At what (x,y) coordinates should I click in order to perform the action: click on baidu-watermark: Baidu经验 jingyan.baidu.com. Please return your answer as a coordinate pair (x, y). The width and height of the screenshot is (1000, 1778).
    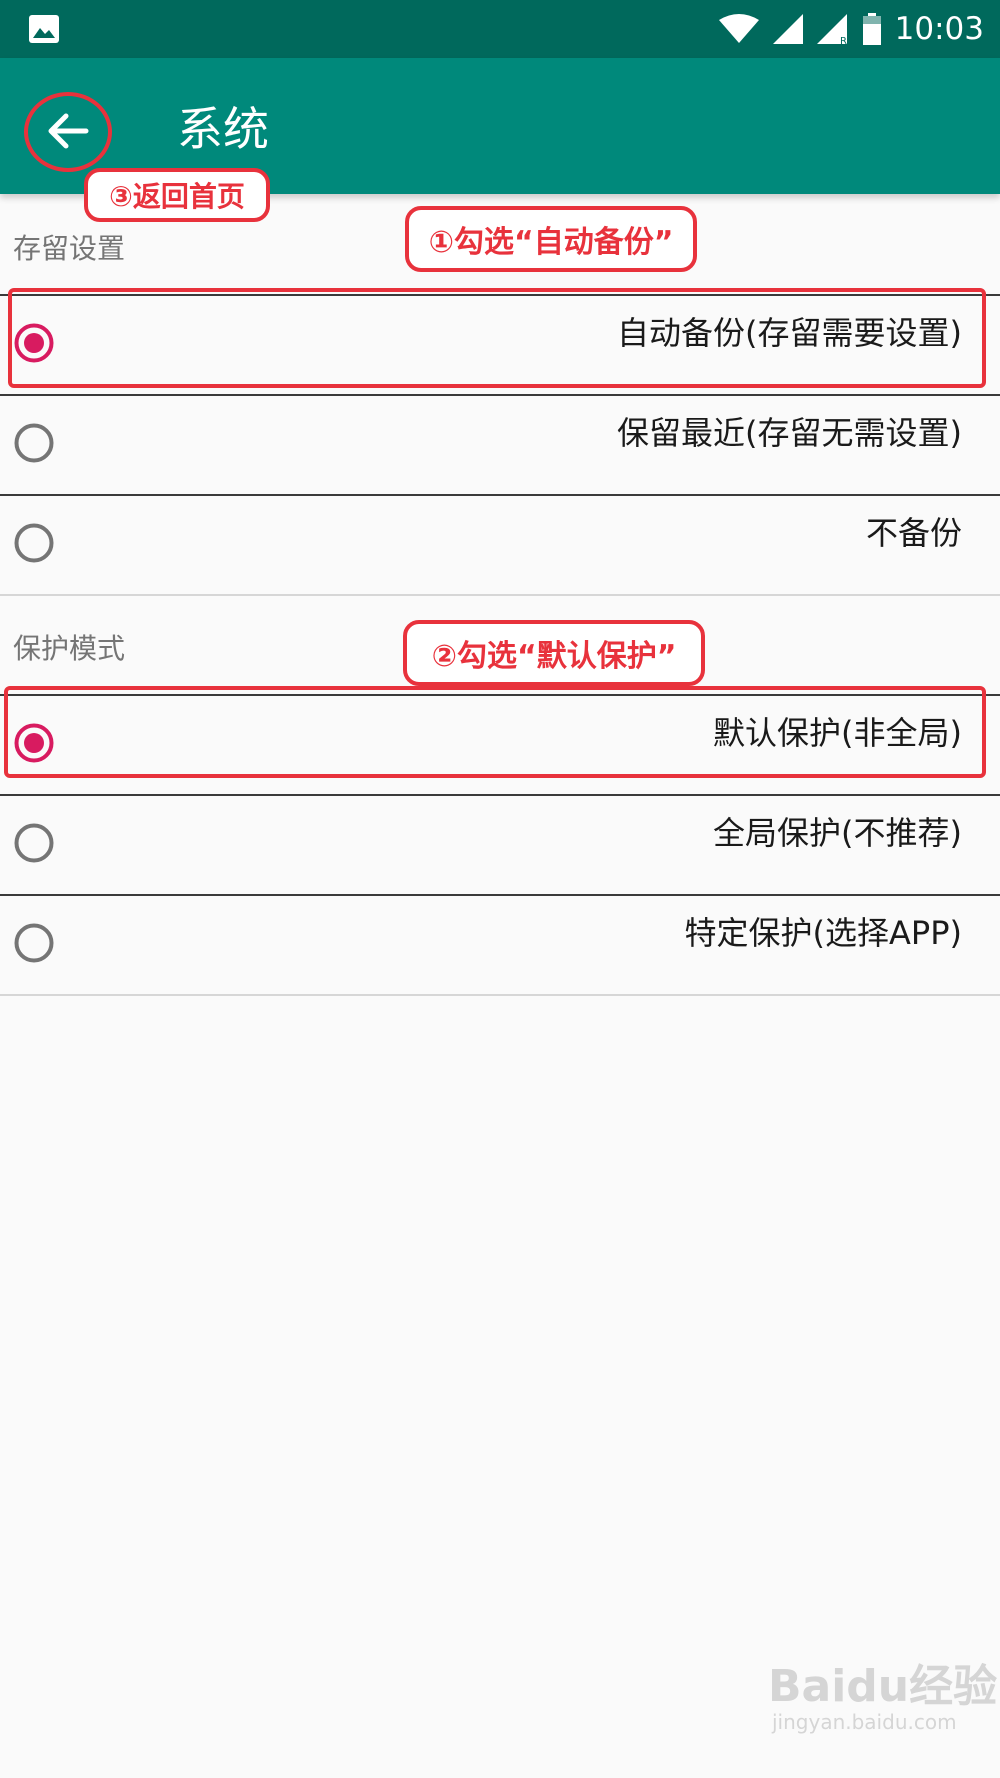
    Looking at the image, I should click on (882, 1692).